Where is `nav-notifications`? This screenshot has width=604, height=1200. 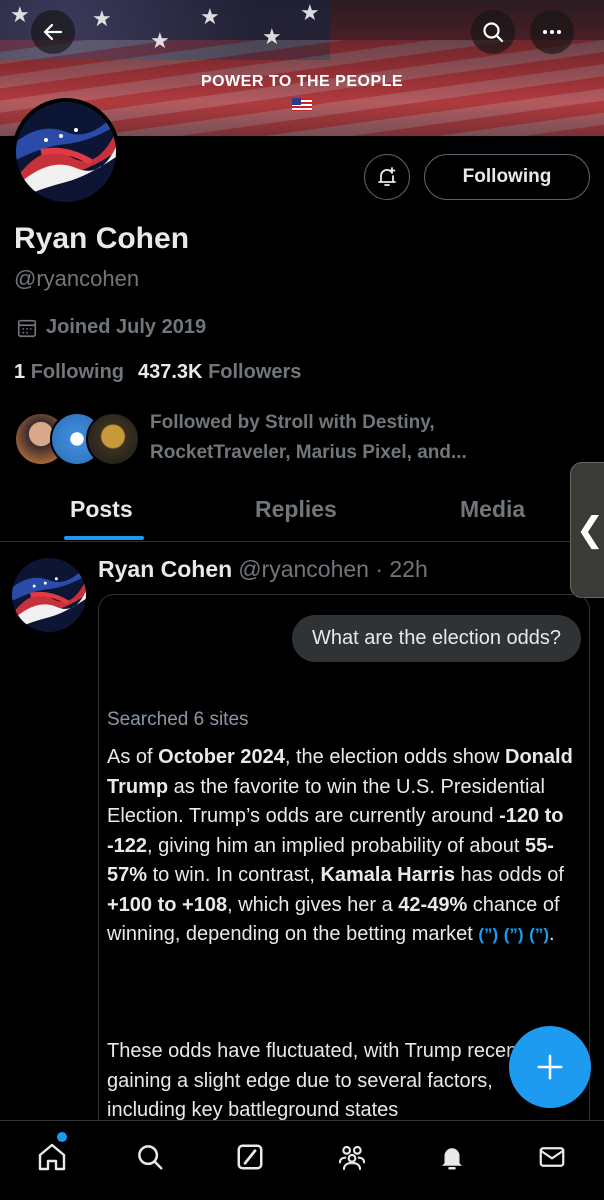 nav-notifications is located at coordinates (452, 1157).